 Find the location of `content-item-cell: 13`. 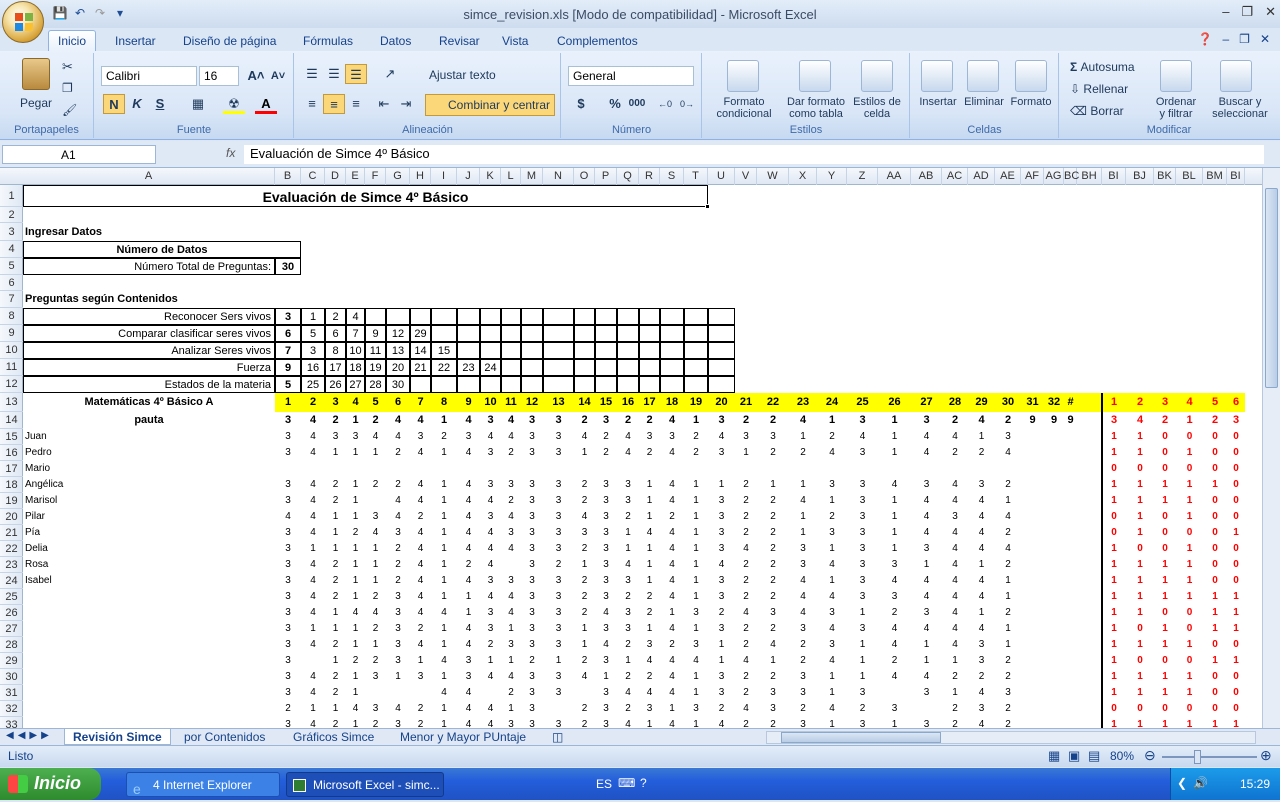

content-item-cell: 13 is located at coordinates (398, 350).